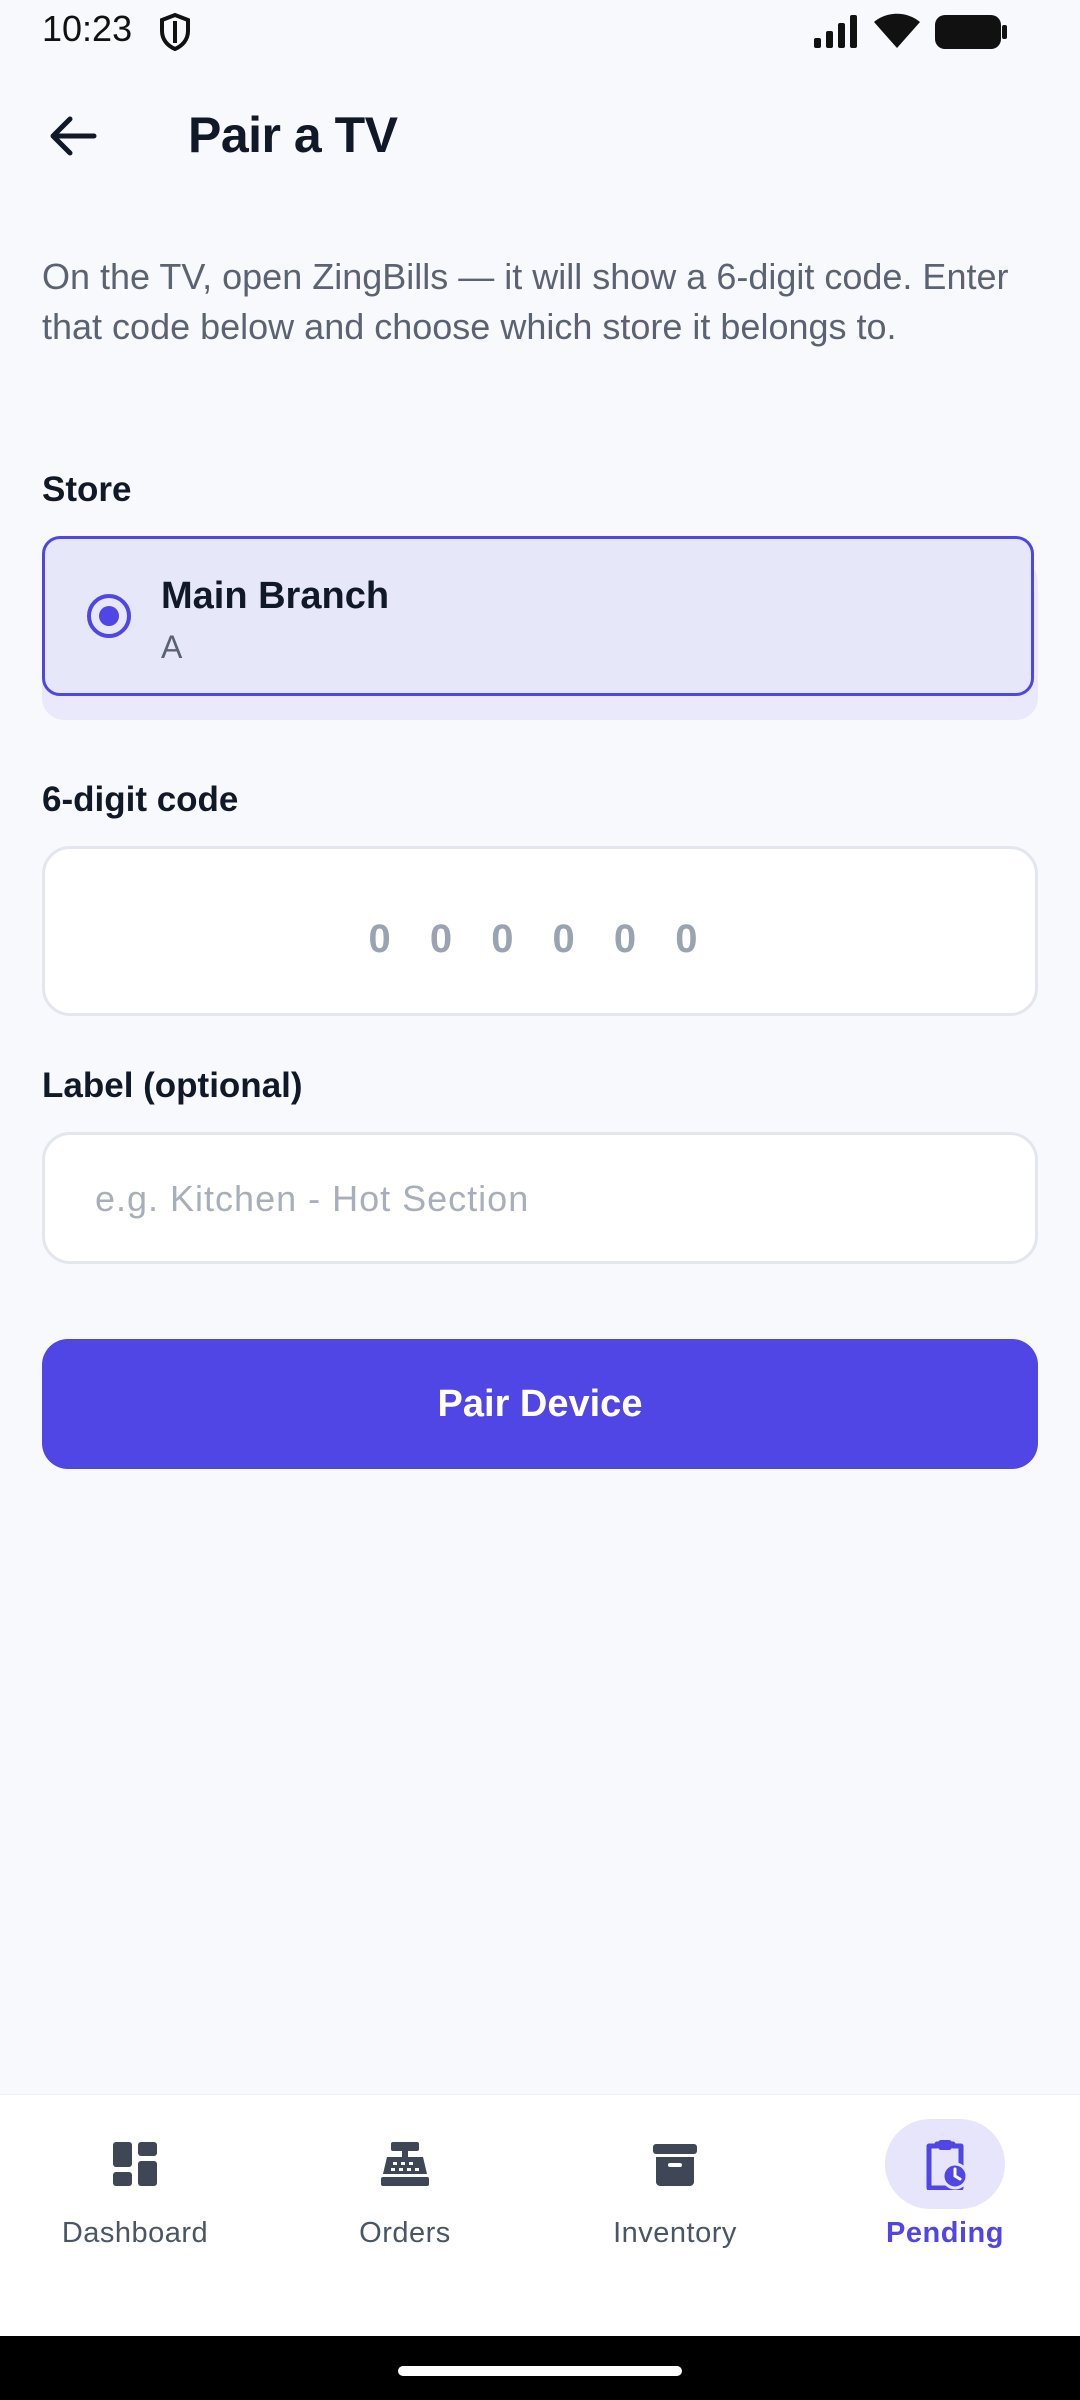 The width and height of the screenshot is (1080, 2400). What do you see at coordinates (87, 28) in the screenshot?
I see `status-time: 10:23` at bounding box center [87, 28].